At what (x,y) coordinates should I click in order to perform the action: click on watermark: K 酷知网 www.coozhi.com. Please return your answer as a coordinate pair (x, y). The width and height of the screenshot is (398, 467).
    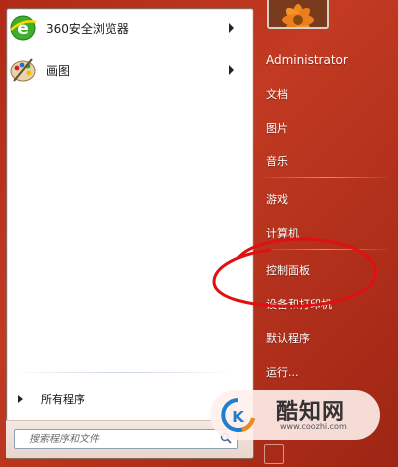
    Looking at the image, I should click on (295, 415).